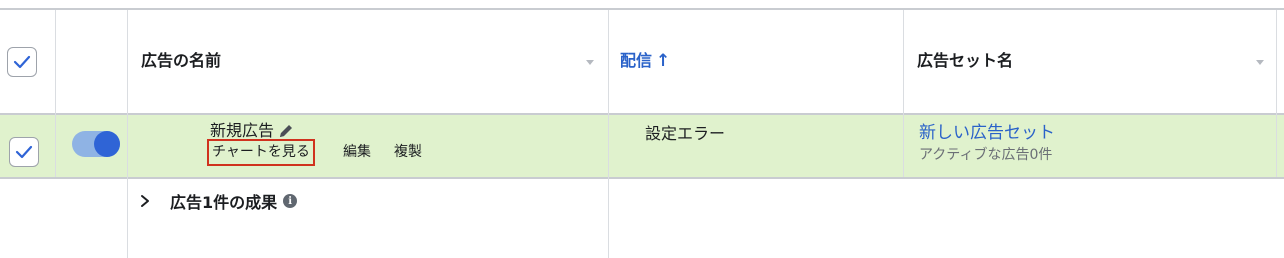  I want to click on results-summary-row: 広告1件の成果 i, so click(219, 201).